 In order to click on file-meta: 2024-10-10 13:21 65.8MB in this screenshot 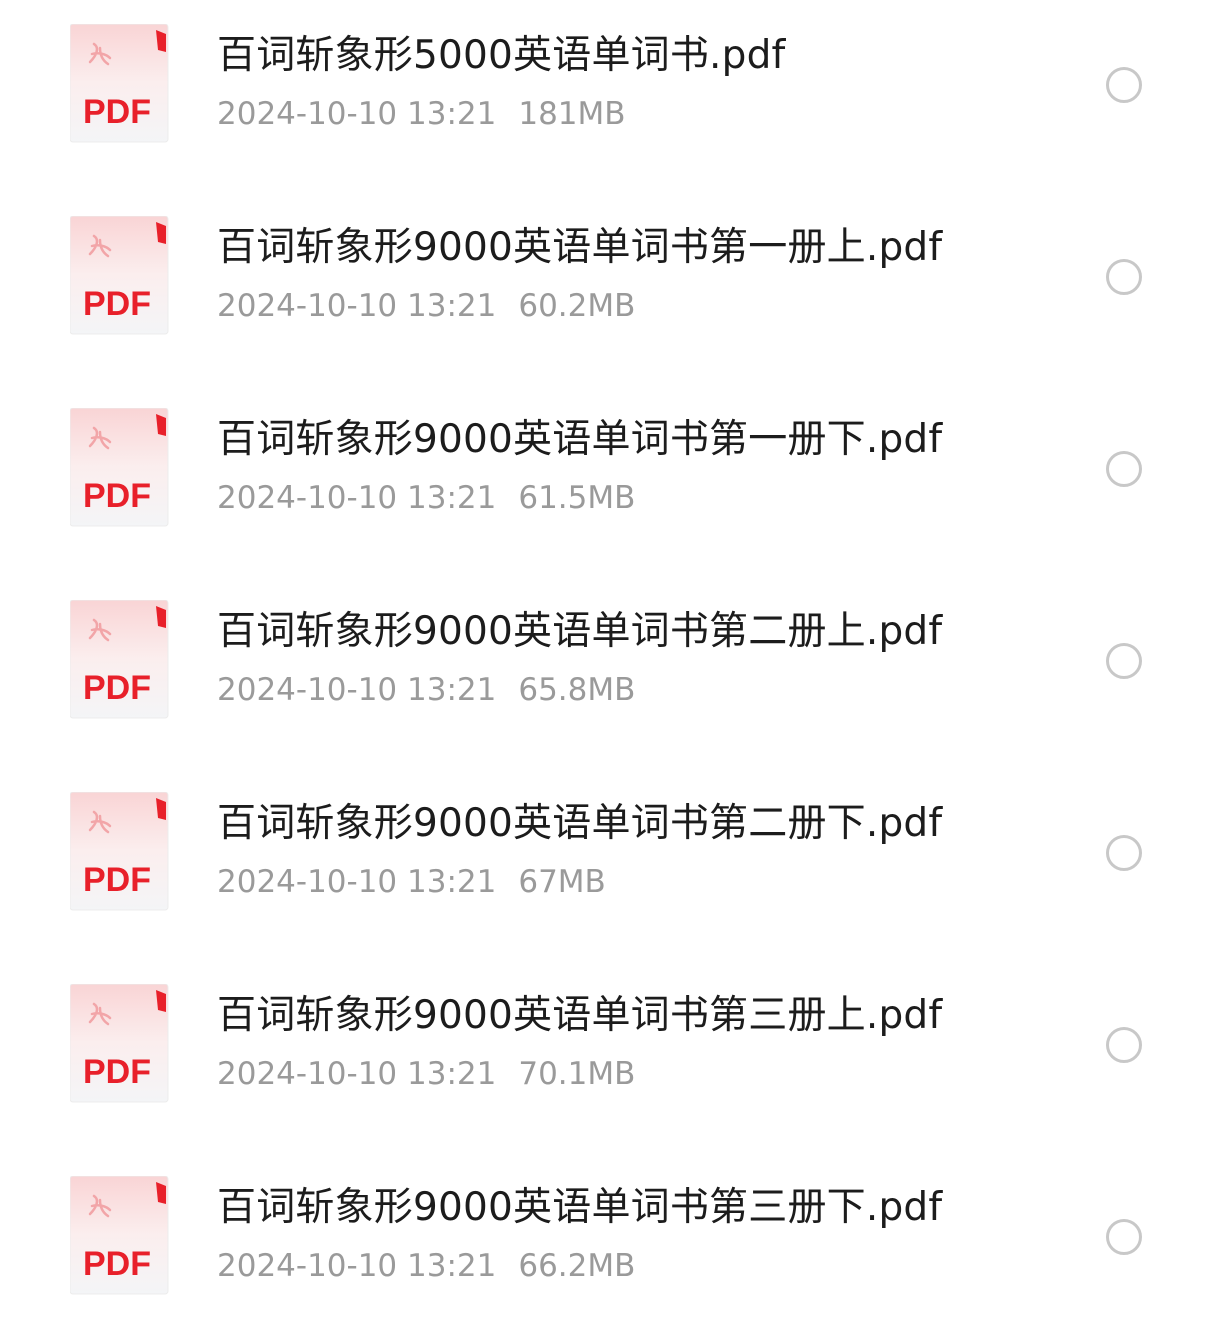, I will do `click(426, 690)`.